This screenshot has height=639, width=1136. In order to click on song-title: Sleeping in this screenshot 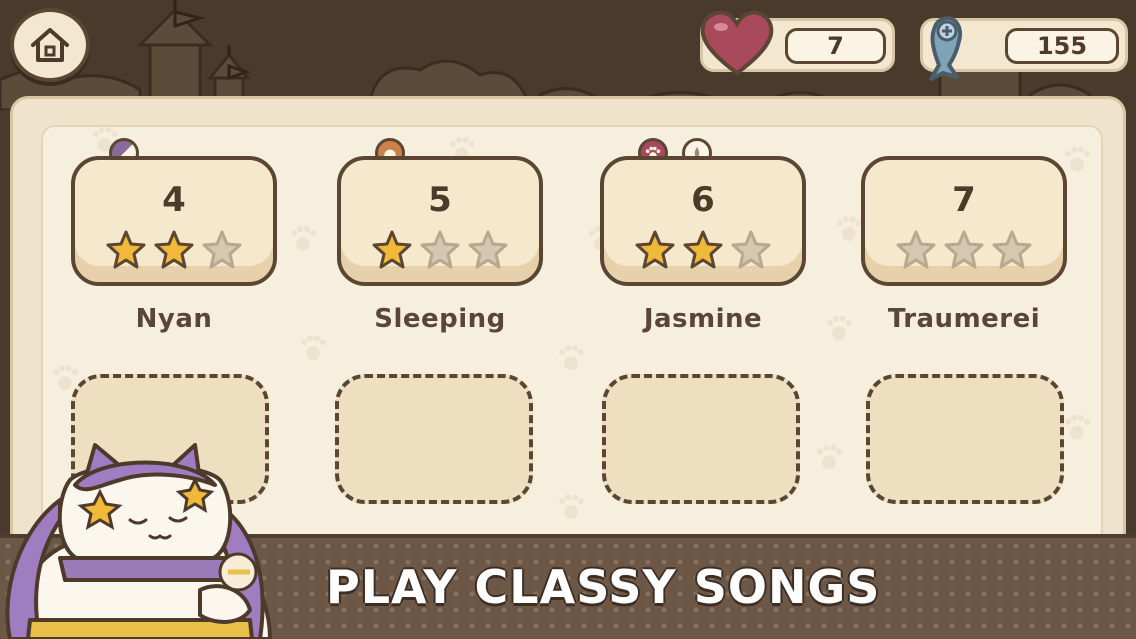, I will do `click(440, 319)`.